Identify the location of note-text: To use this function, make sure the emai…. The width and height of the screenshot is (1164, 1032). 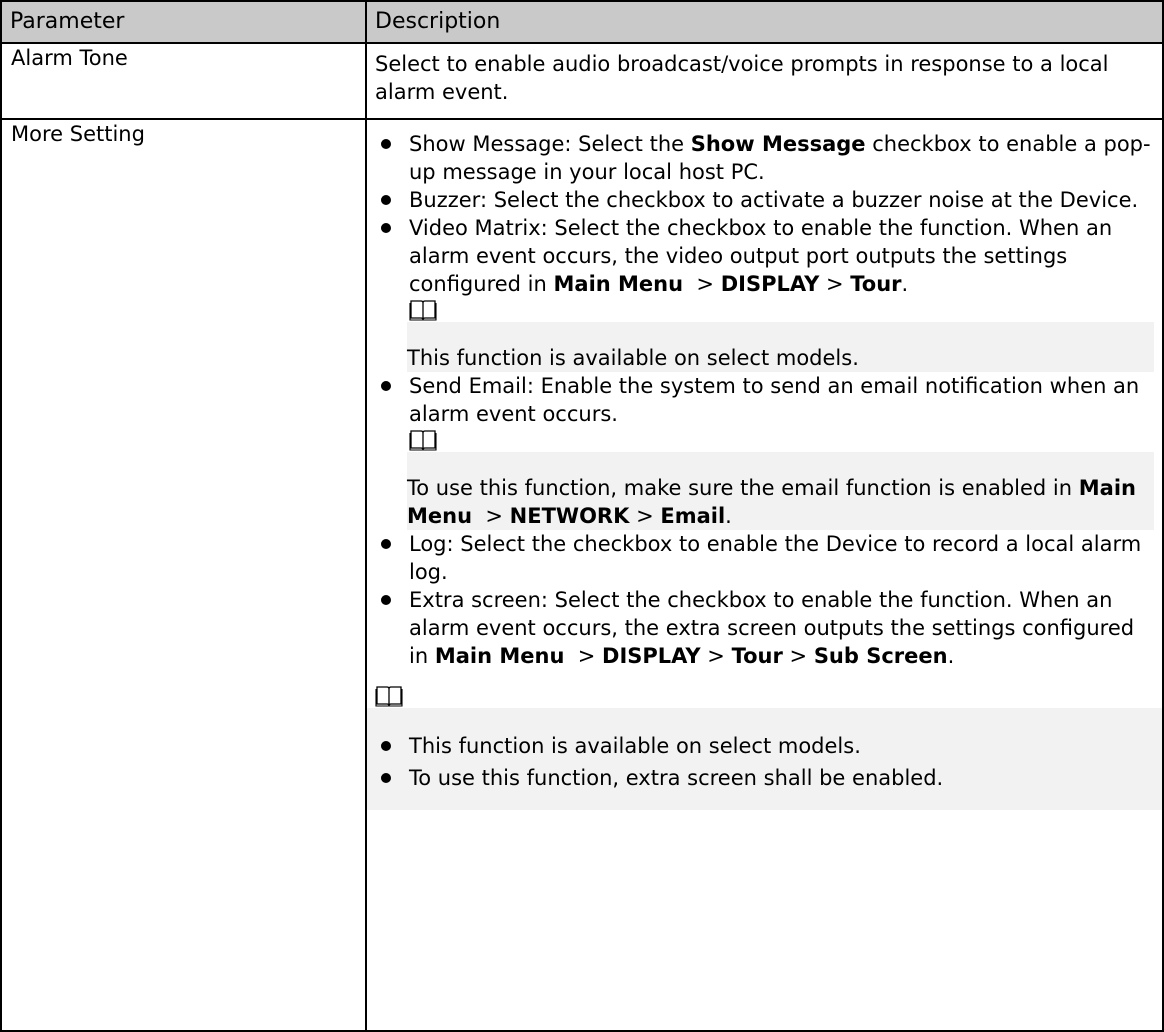
(743, 488).